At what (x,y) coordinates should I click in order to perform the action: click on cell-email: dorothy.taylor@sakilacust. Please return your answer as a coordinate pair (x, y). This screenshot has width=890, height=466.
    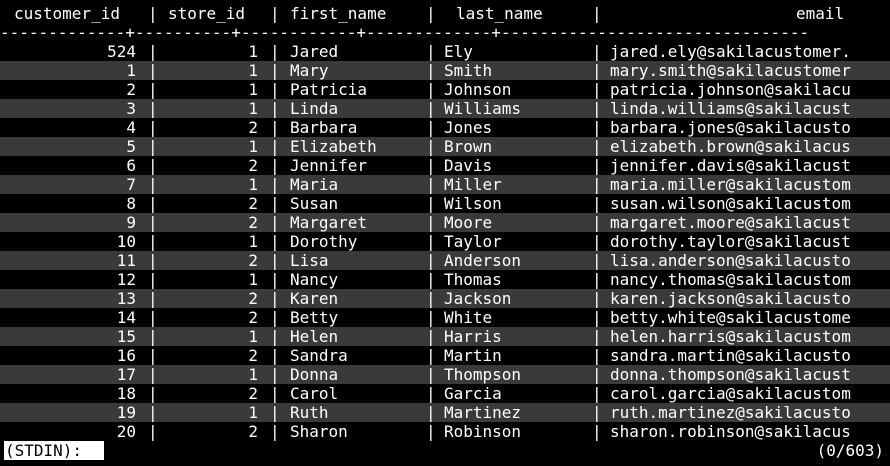
    Looking at the image, I should click on (730, 241).